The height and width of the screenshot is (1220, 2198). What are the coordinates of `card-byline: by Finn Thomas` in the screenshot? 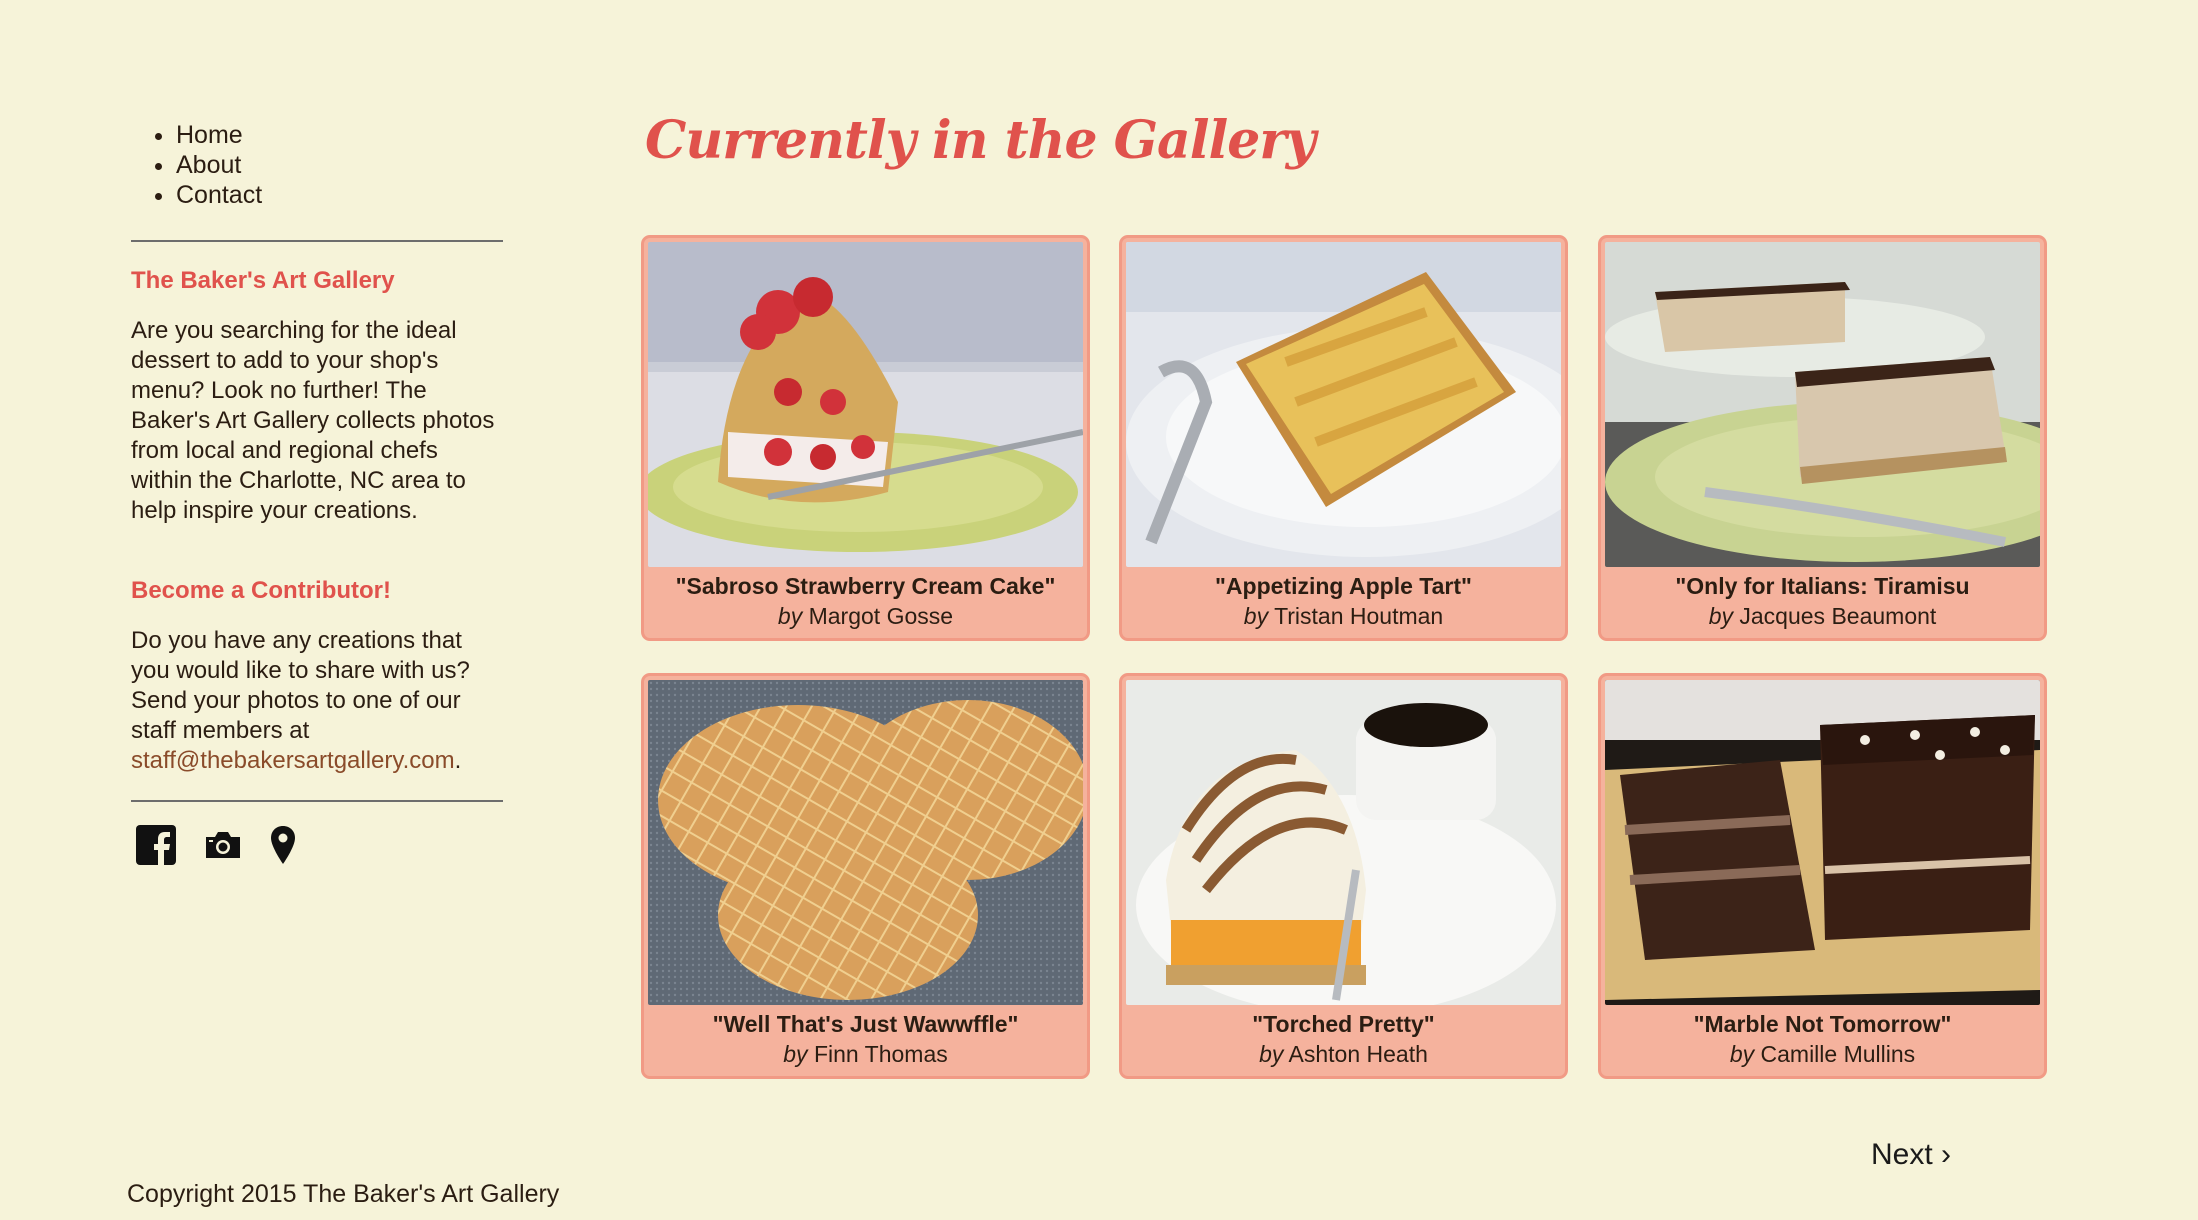 It's located at (865, 1054).